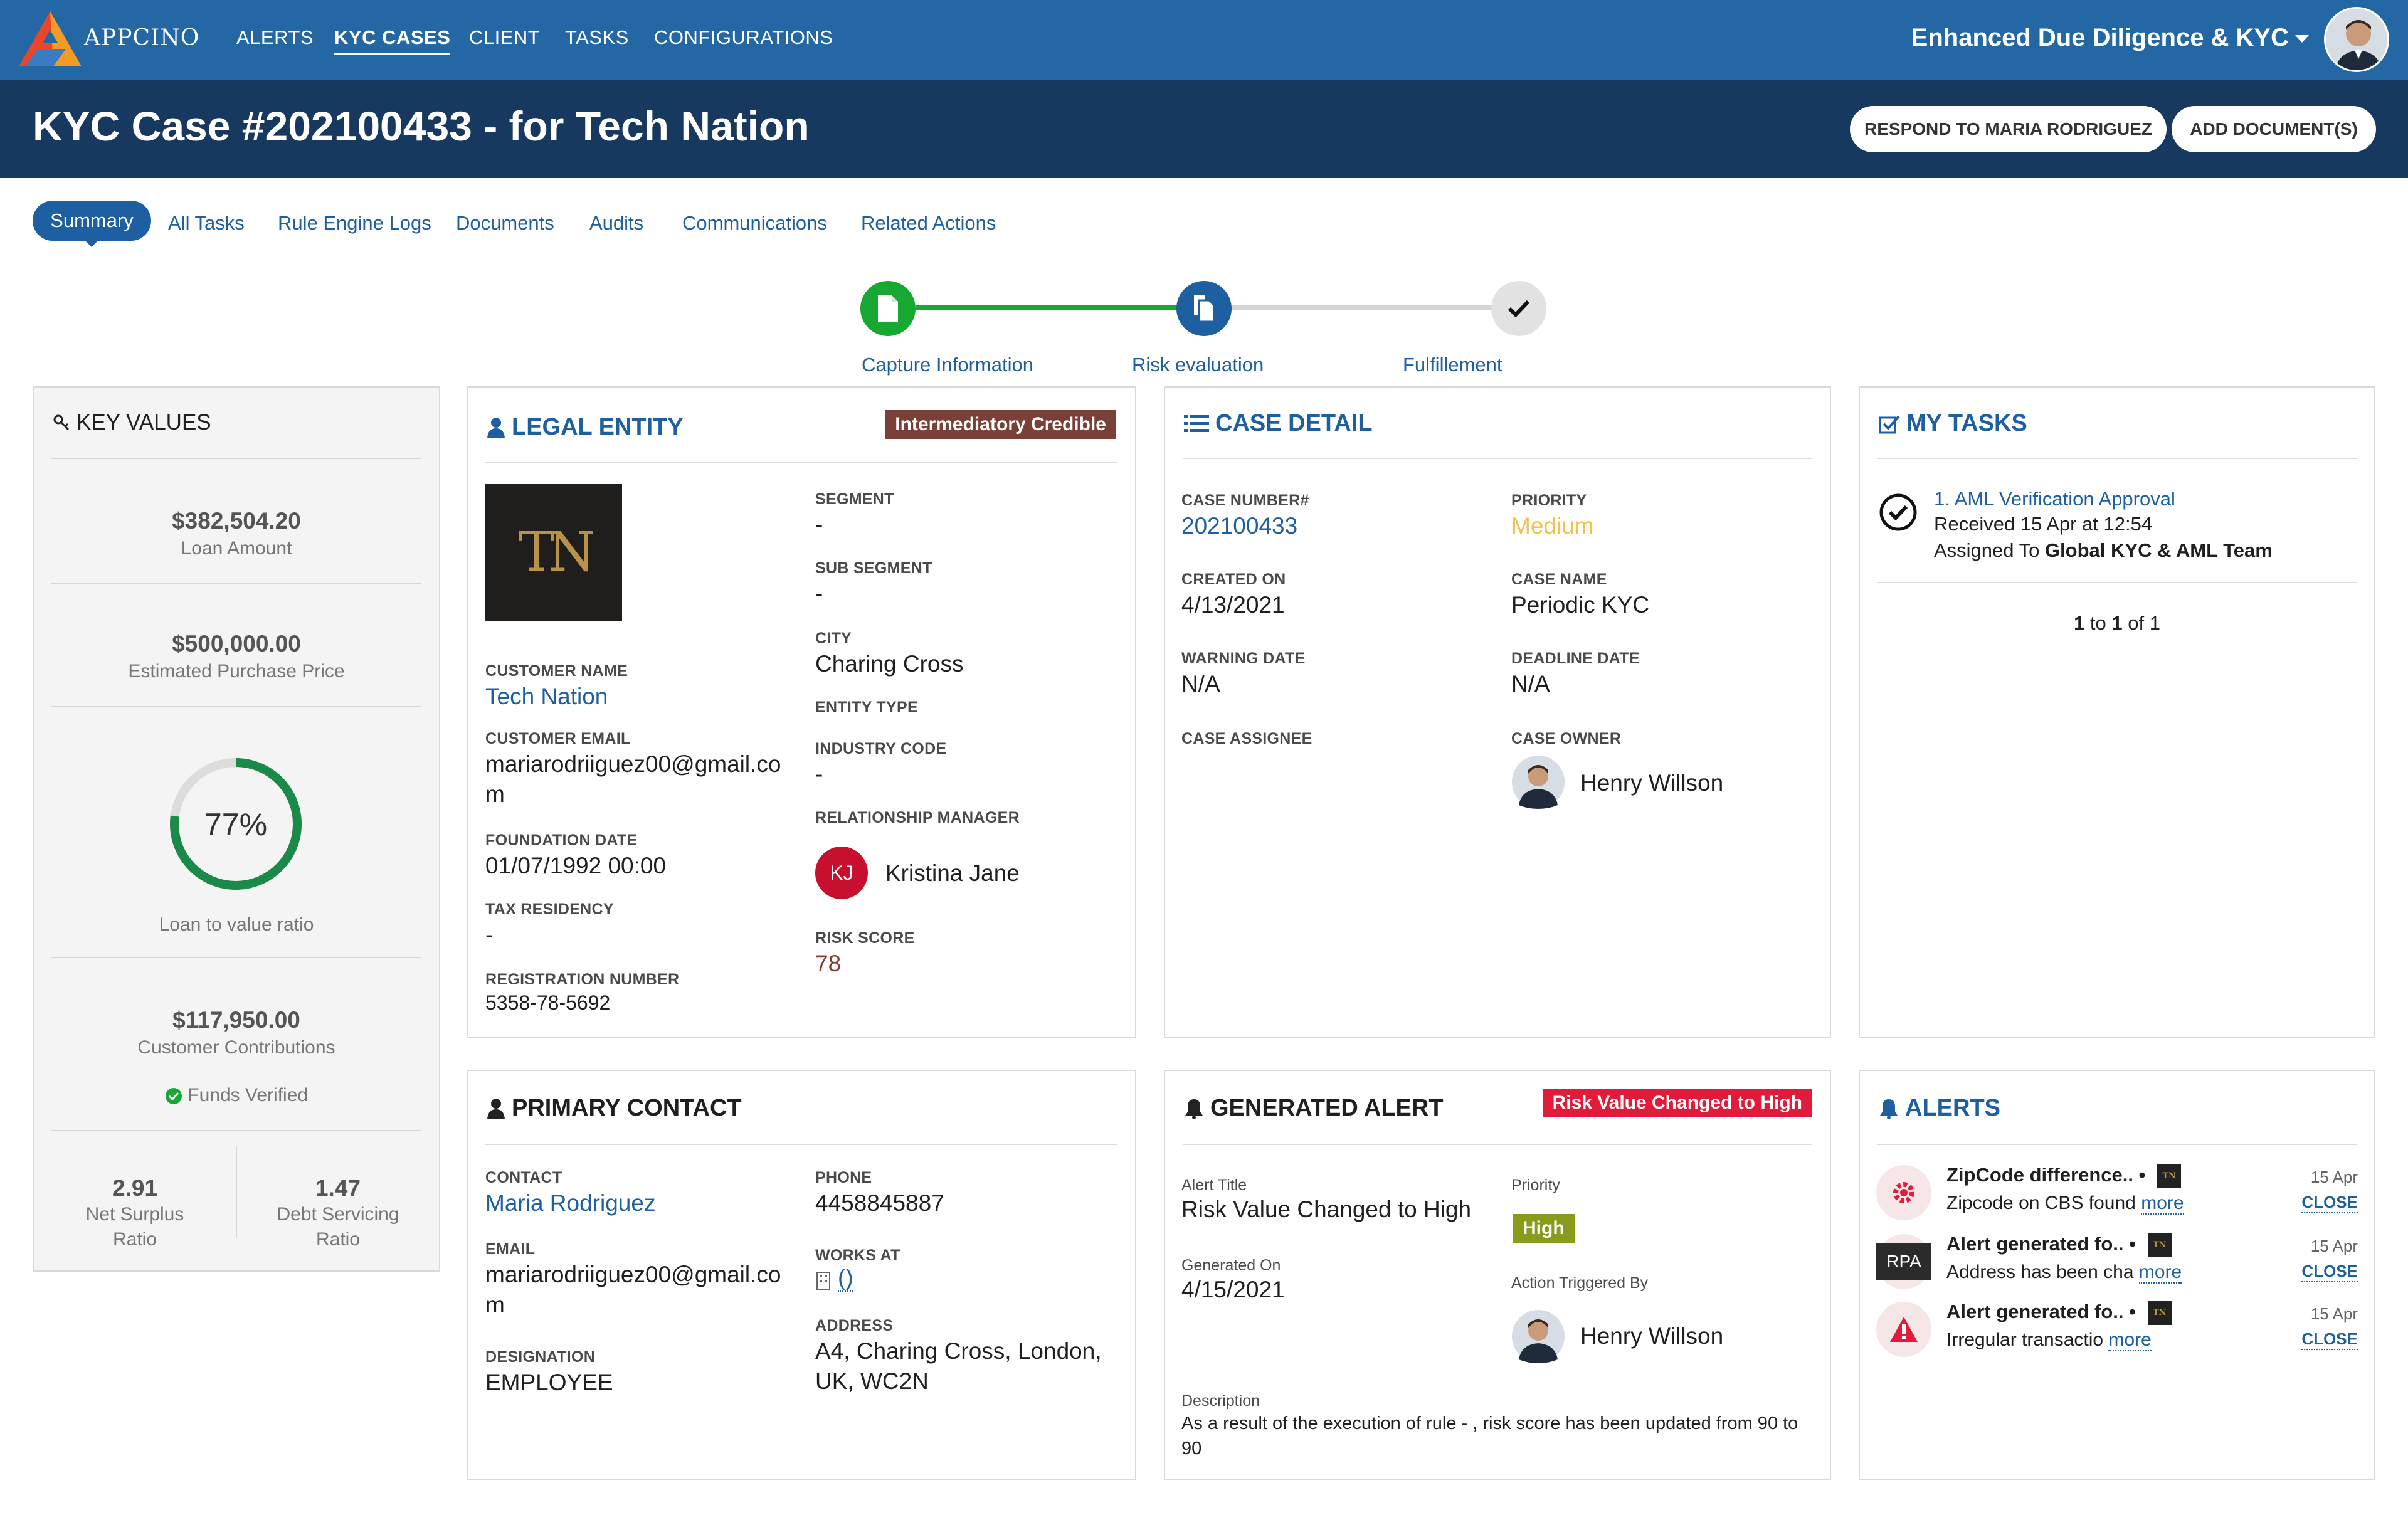  What do you see at coordinates (2100, 38) in the screenshot?
I see `app-switcher: Enhanced Due Diligence & KYC` at bounding box center [2100, 38].